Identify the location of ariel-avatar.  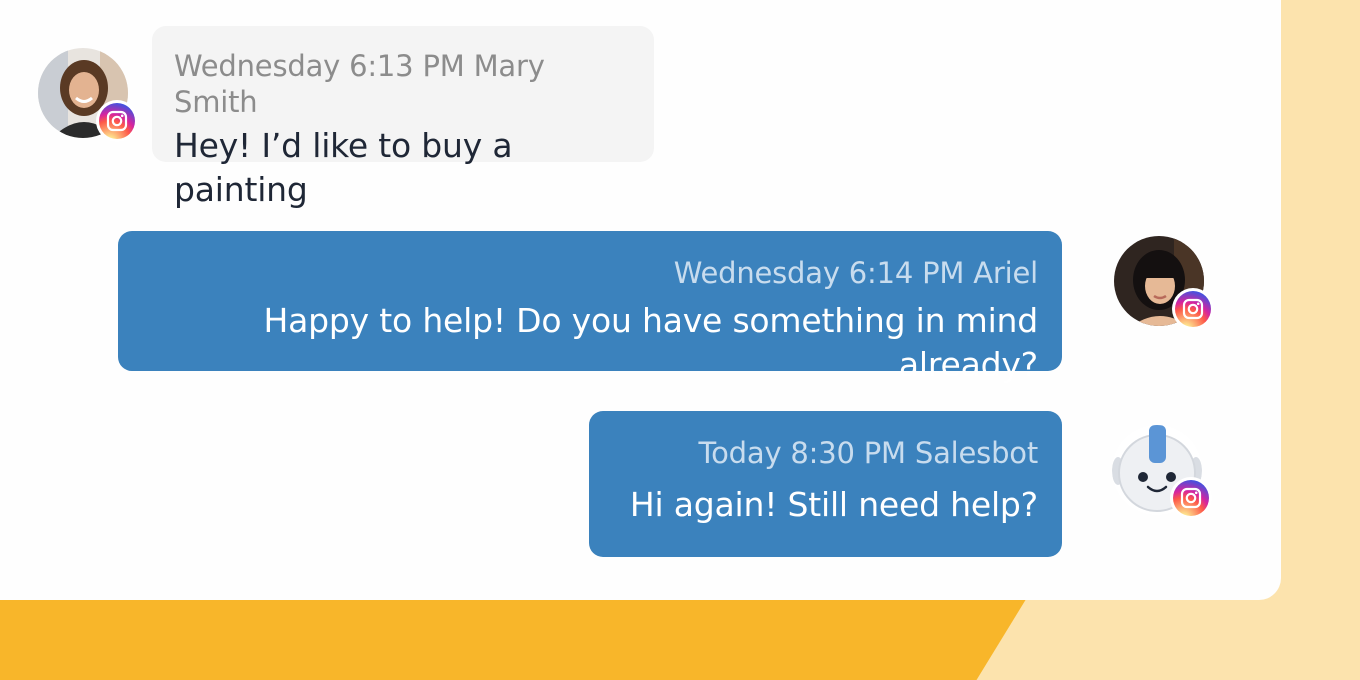
(1164, 283).